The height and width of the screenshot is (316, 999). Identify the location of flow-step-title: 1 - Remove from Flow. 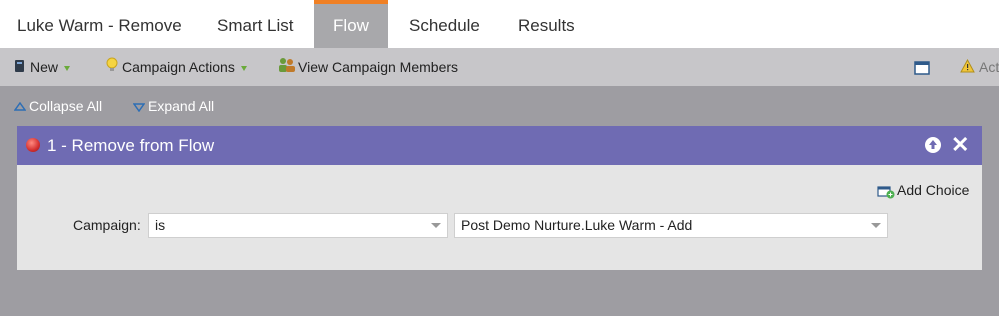
(131, 145).